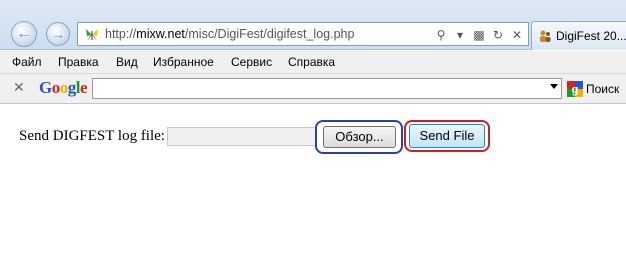  I want to click on menu-bar: Файл Правка Вид Избранное Сервис Справка, so click(313, 62).